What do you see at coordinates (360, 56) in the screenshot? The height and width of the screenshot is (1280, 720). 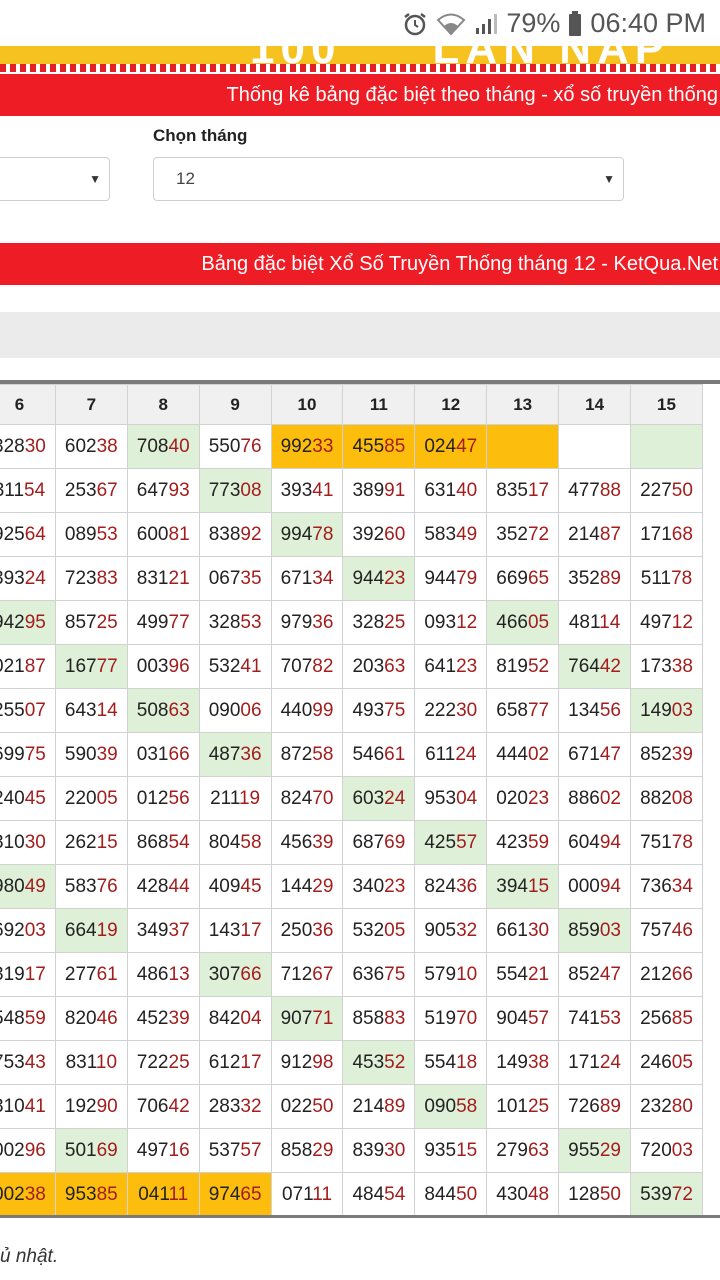 I see `promo-banner: 100 LAN NAP DA` at bounding box center [360, 56].